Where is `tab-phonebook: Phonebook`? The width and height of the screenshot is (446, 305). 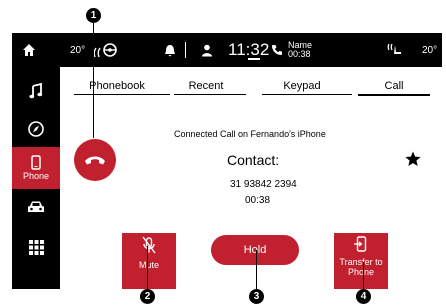 tab-phonebook: Phonebook is located at coordinates (117, 86).